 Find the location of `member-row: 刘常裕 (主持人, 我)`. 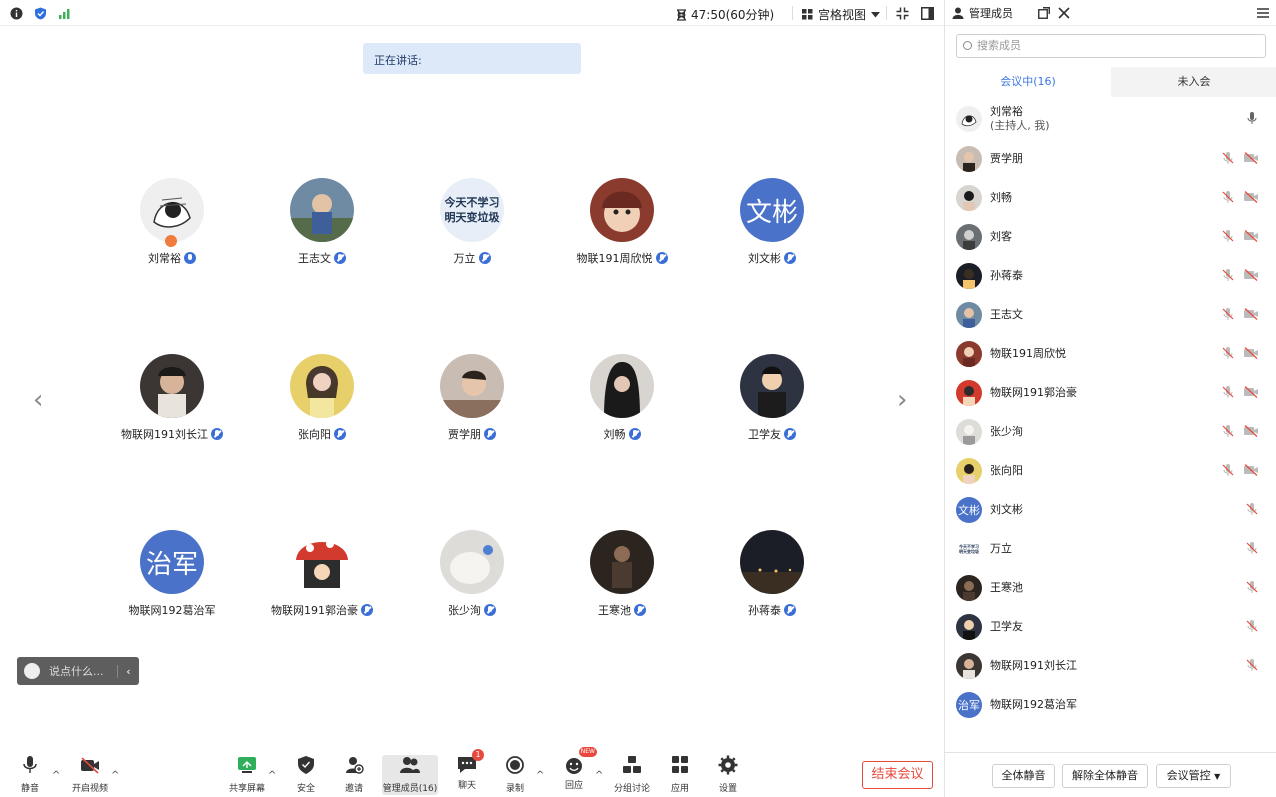

member-row: 刘常裕 (主持人, 我) is located at coordinates (1110, 119).